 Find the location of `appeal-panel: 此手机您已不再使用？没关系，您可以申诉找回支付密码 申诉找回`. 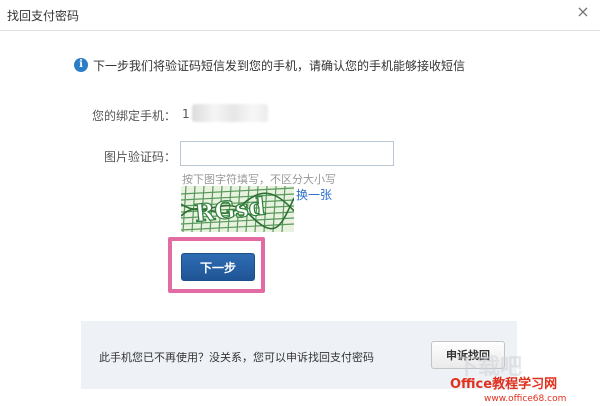

appeal-panel: 此手机您已不再使用？没关系，您可以申诉找回支付密码 申诉找回 is located at coordinates (299, 355).